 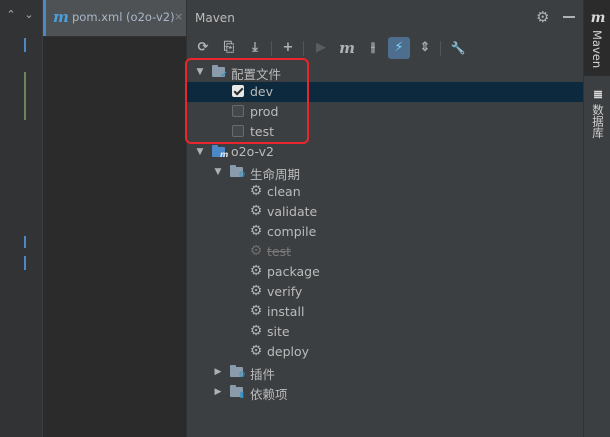 I want to click on goal-label: package, so click(x=293, y=271).